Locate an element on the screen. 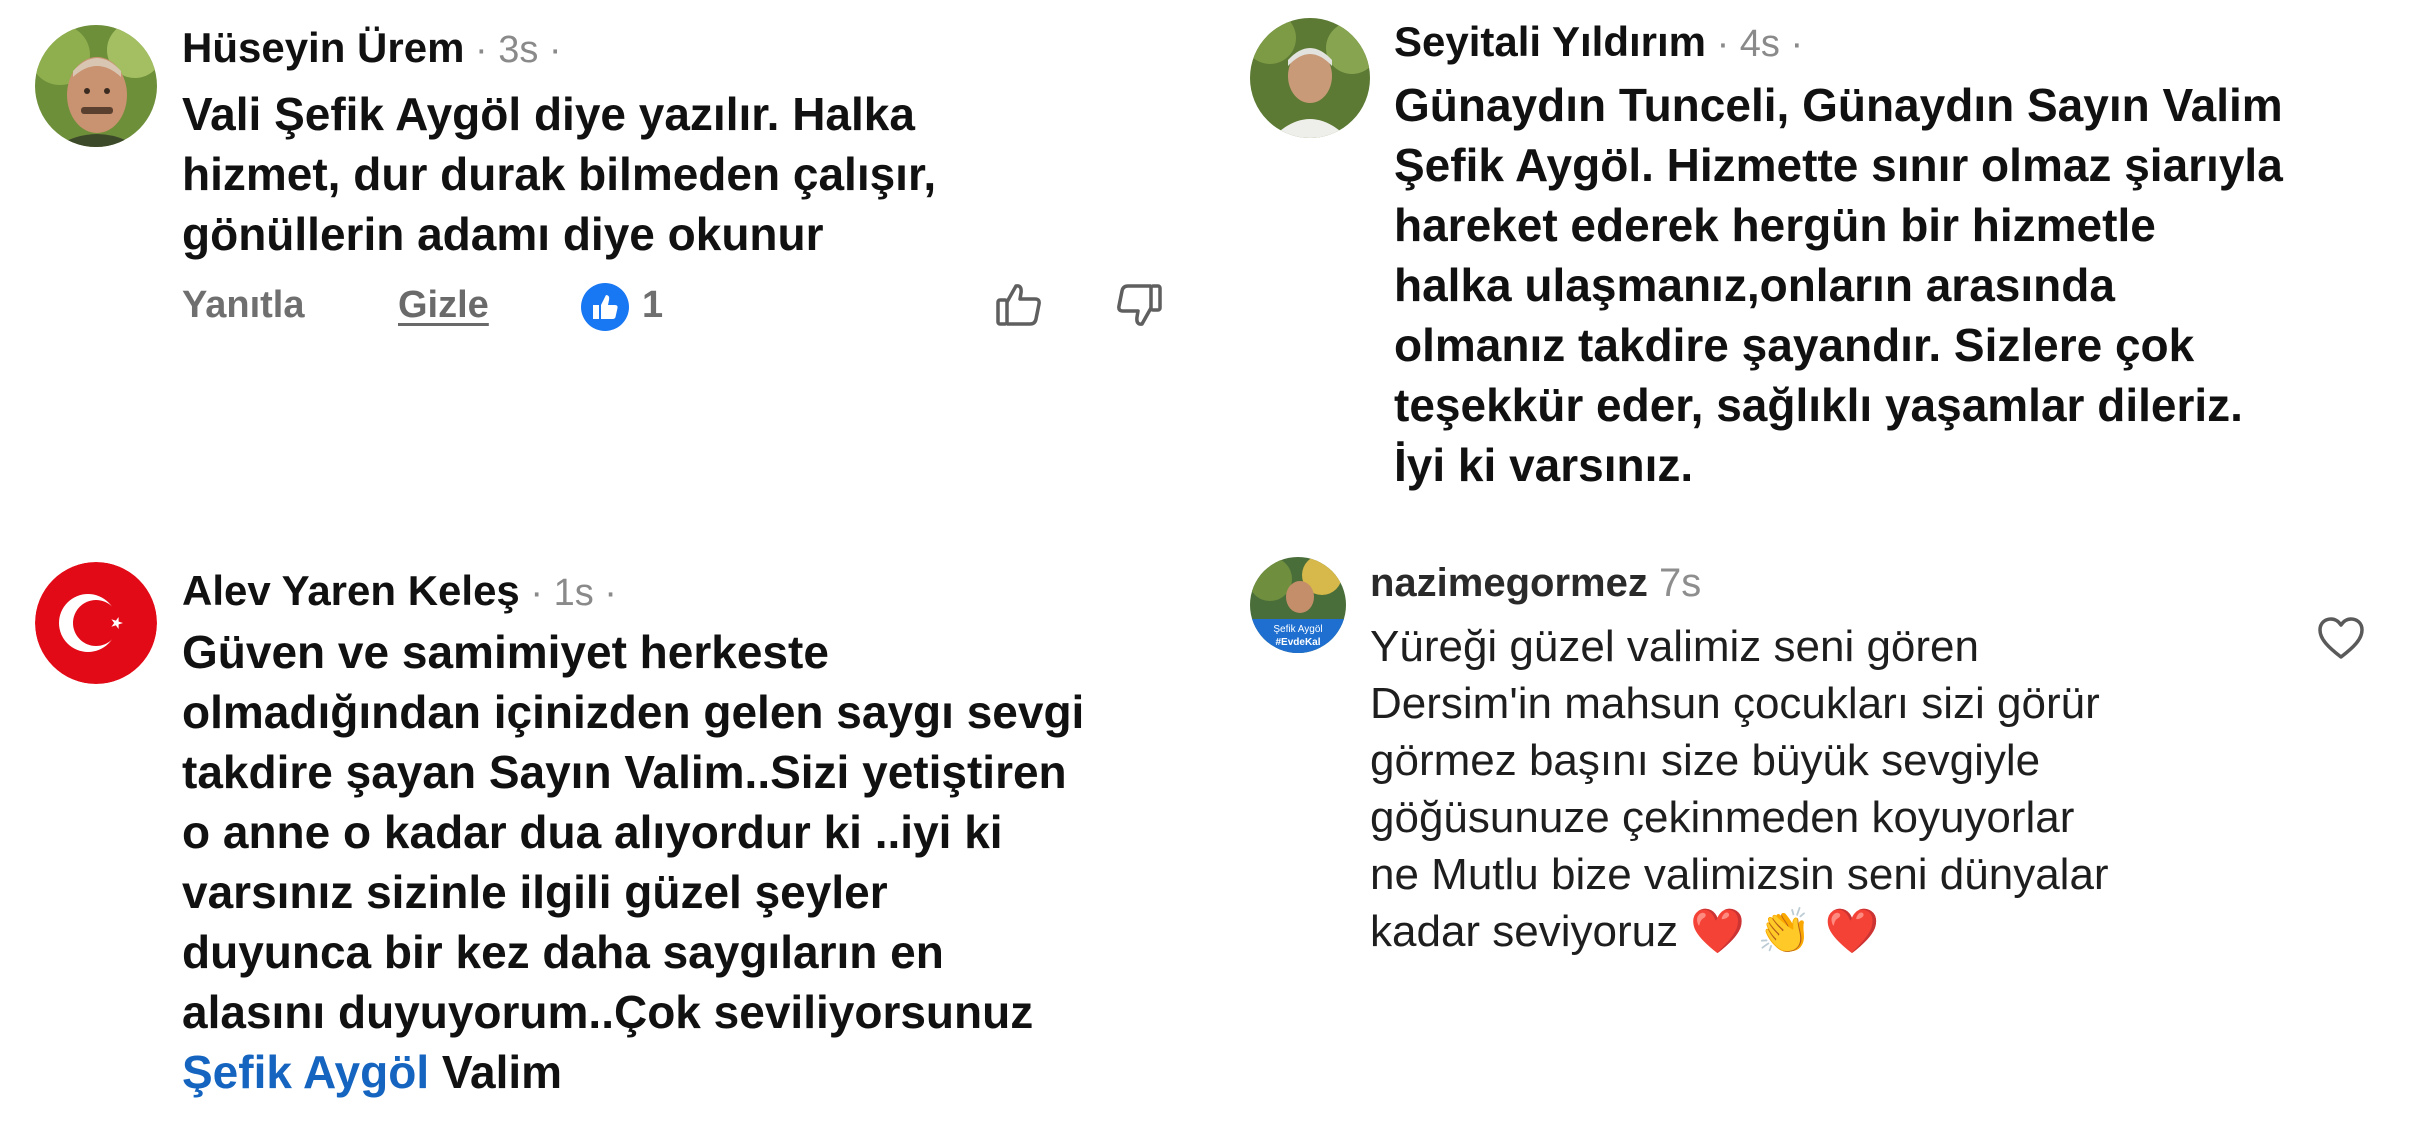 The image size is (2412, 1121). comment-author: Seyitali Yıldırım · 4s · is located at coordinates (1598, 42).